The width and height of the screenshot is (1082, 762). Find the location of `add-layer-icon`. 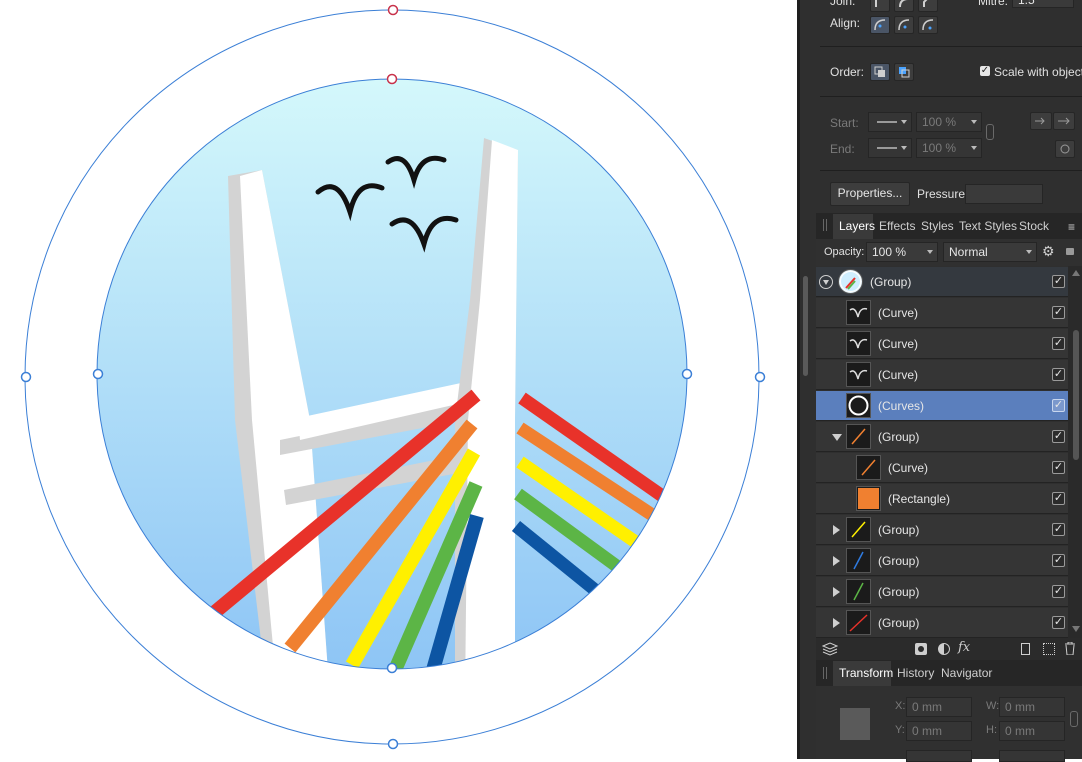

add-layer-icon is located at coordinates (1025, 649).